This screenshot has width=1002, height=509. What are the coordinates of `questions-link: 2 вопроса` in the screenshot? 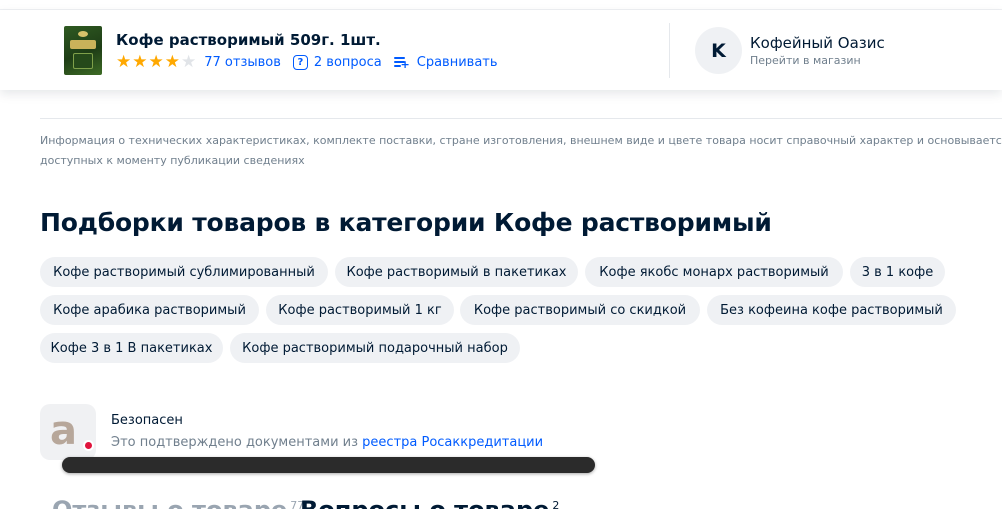 It's located at (348, 62).